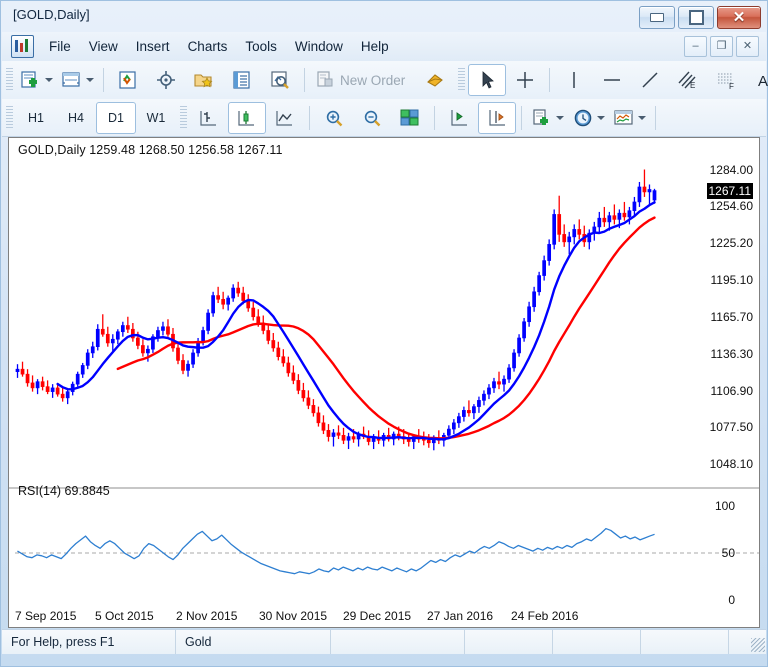  Describe the element at coordinates (728, 553) in the screenshot. I see `rsi-axis-tick: 50` at that location.